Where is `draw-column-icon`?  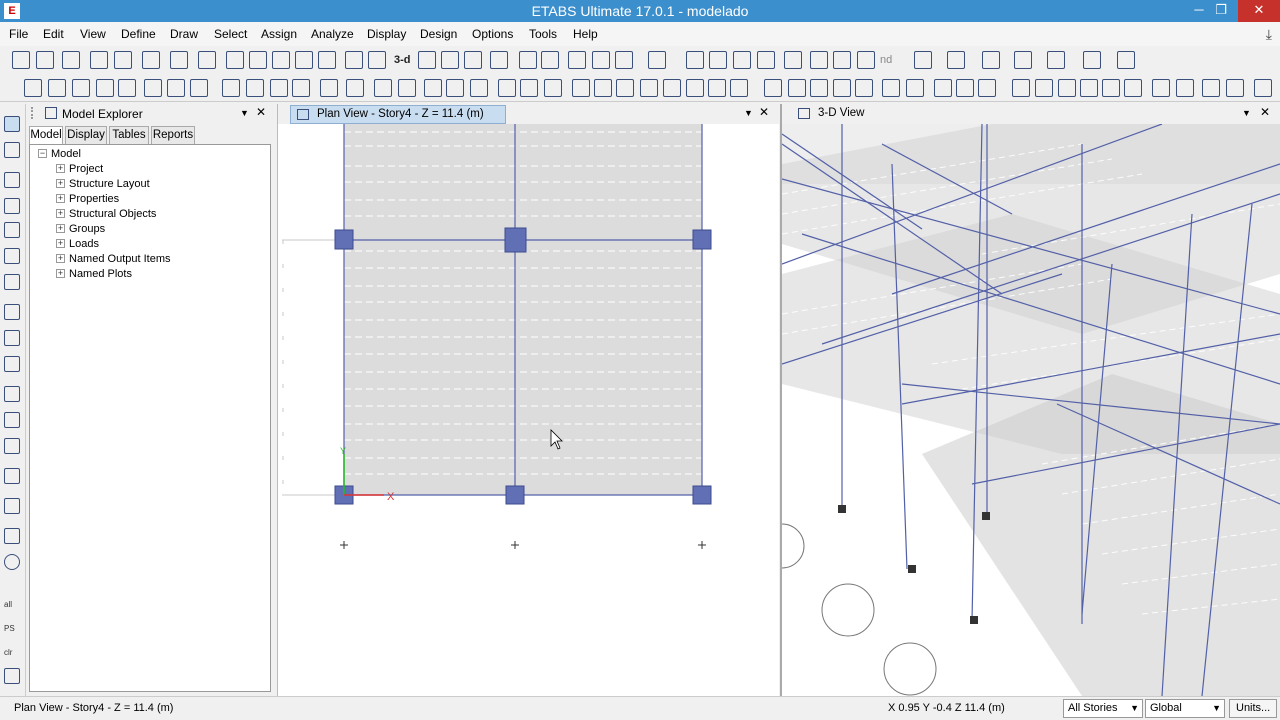 draw-column-icon is located at coordinates (105, 88).